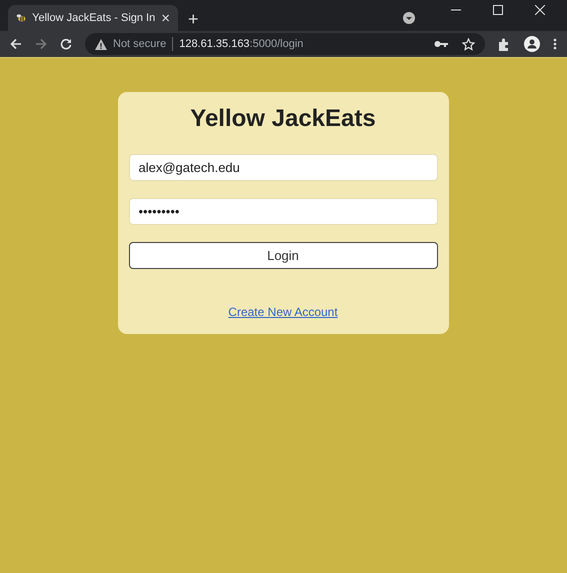 This screenshot has width=567, height=573. Describe the element at coordinates (555, 44) in the screenshot. I see `menu-icon` at that location.